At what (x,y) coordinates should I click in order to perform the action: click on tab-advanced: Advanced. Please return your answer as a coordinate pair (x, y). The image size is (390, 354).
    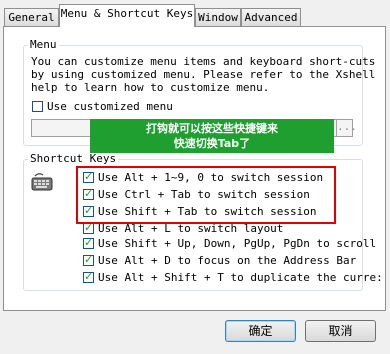
    Looking at the image, I should click on (271, 17).